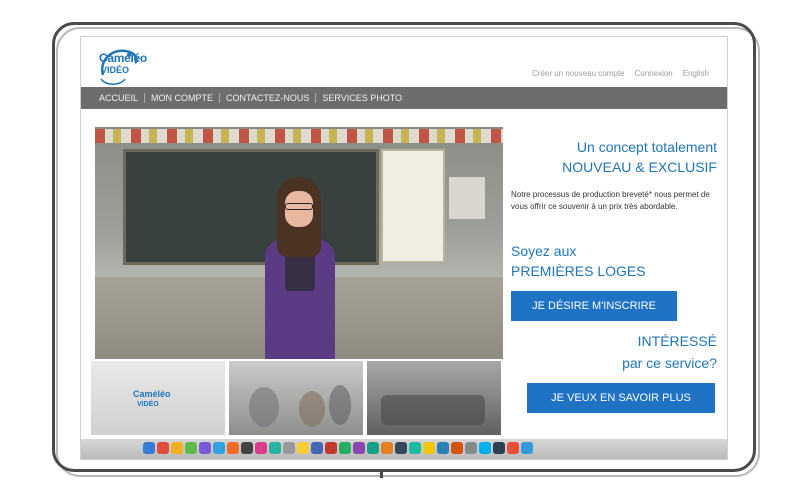 The height and width of the screenshot is (502, 806). What do you see at coordinates (578, 271) in the screenshot?
I see `promo-headline-2-line2: PREMIÈRES LOGES` at bounding box center [578, 271].